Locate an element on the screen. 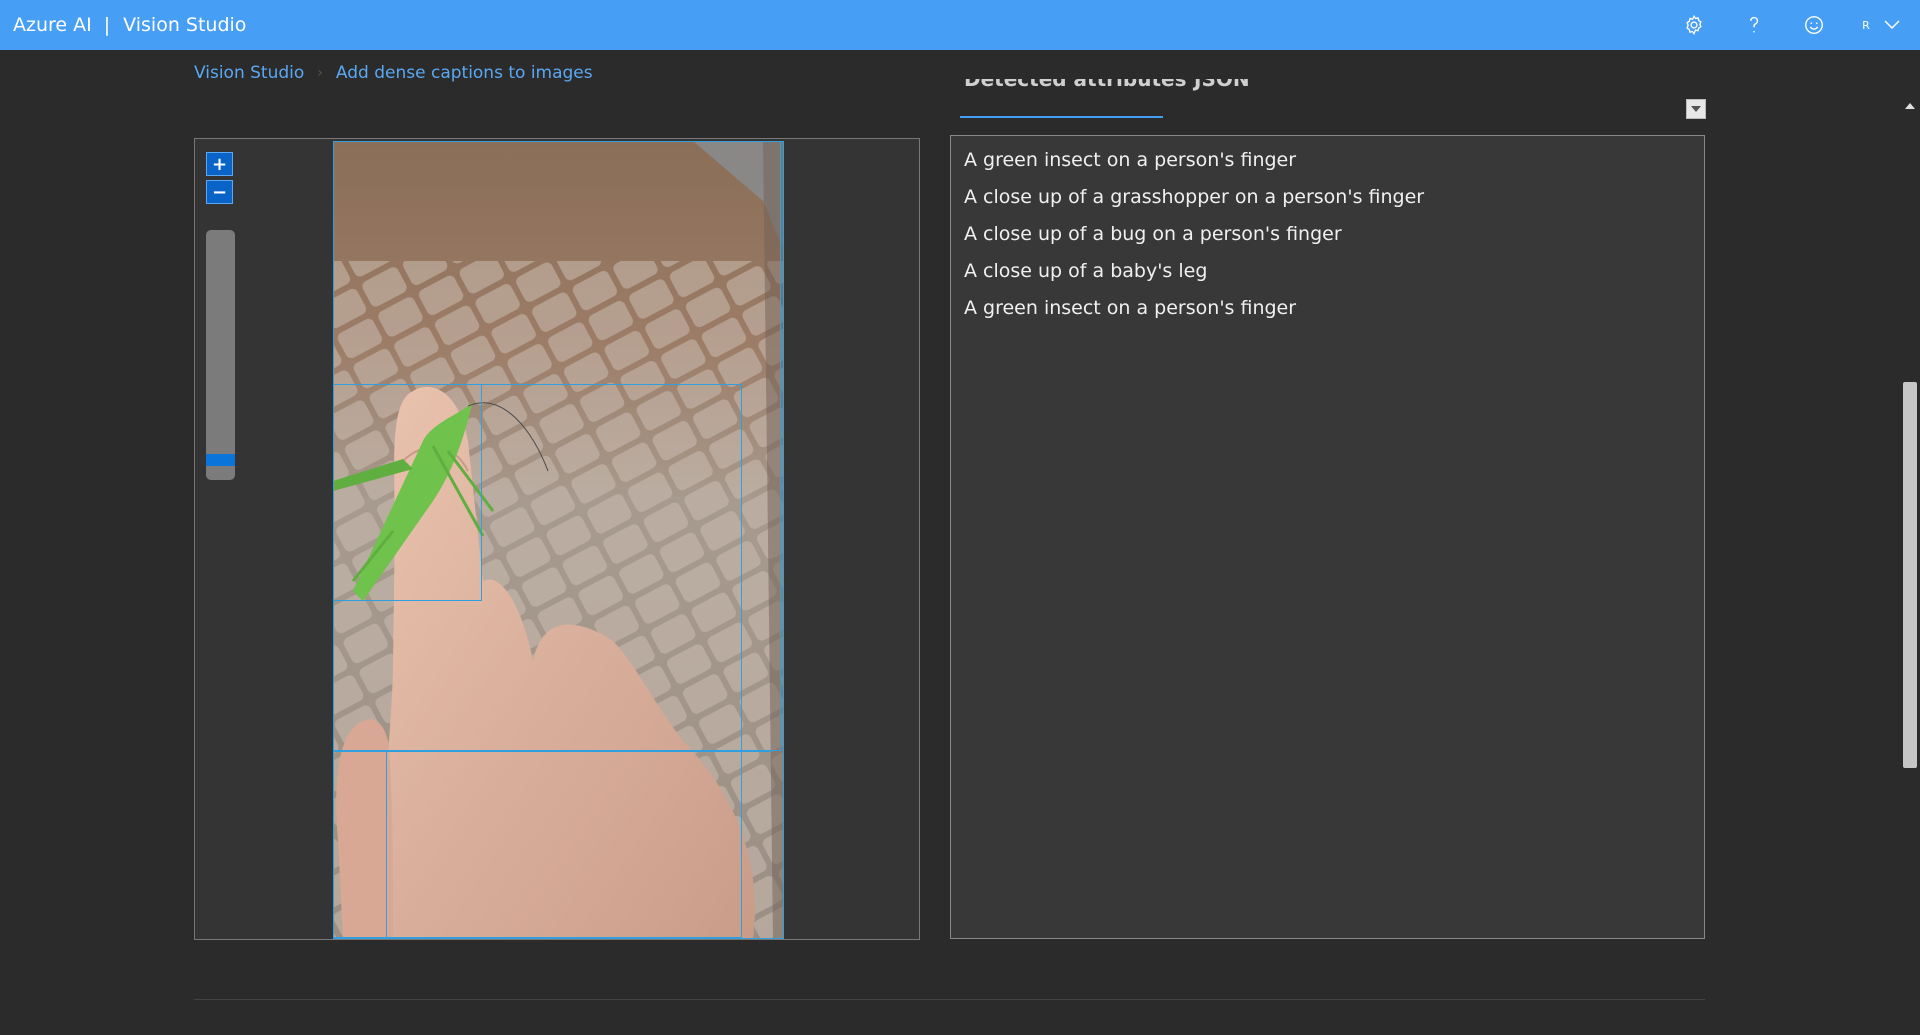 This screenshot has width=1920, height=1035. header-actions: R is located at coordinates (1792, 25).